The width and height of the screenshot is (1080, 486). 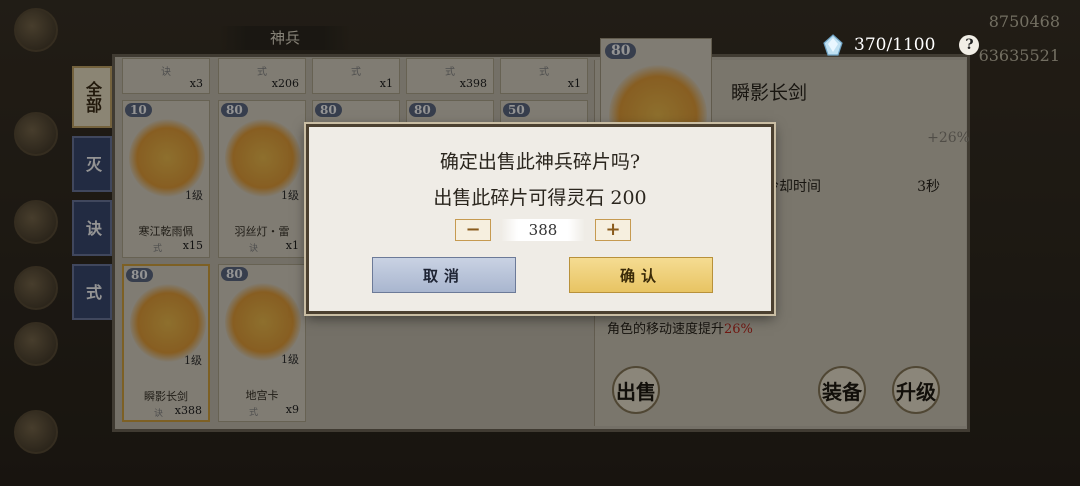 I want to click on confirm-button: 确认, so click(x=641, y=275).